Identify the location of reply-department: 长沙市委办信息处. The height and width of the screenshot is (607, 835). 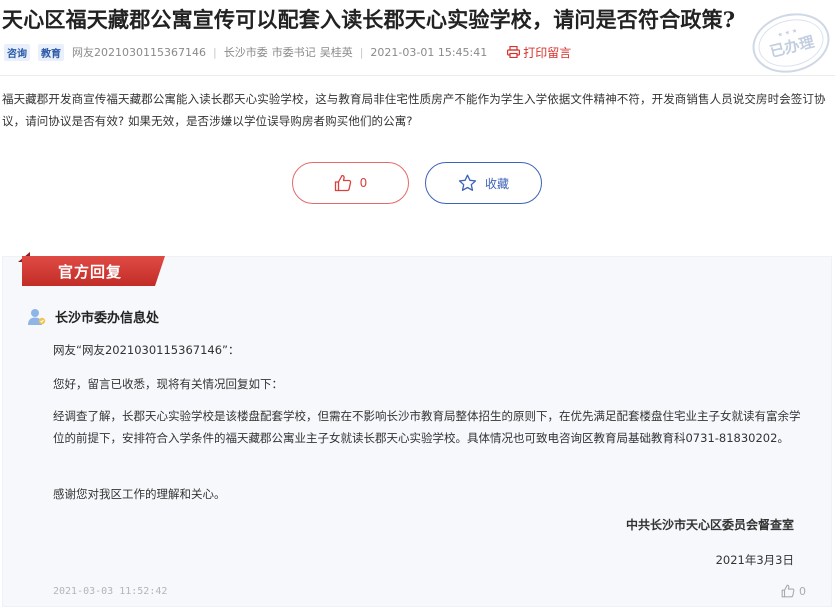
(93, 316).